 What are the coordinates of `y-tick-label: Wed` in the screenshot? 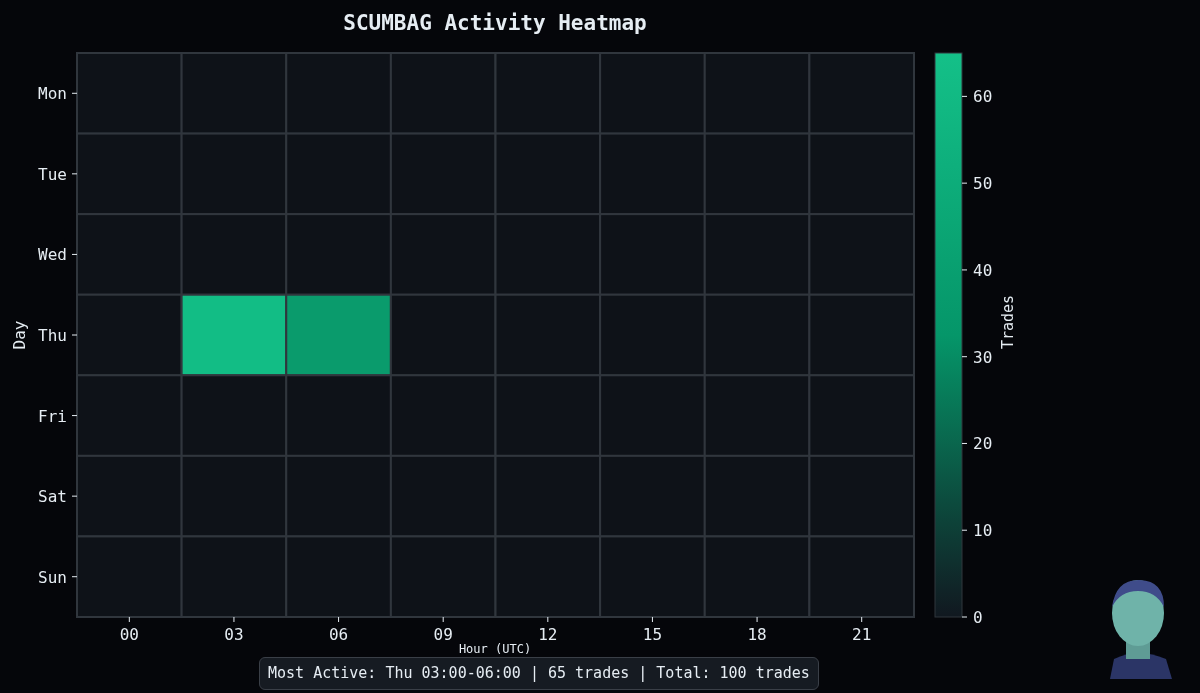 It's located at (52, 255).